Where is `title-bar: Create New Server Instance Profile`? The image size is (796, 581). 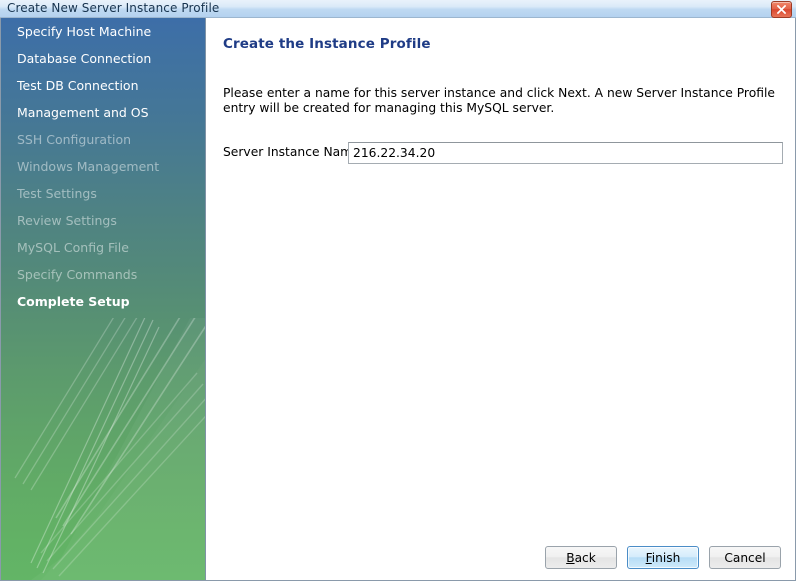 title-bar: Create New Server Instance Profile is located at coordinates (398, 9).